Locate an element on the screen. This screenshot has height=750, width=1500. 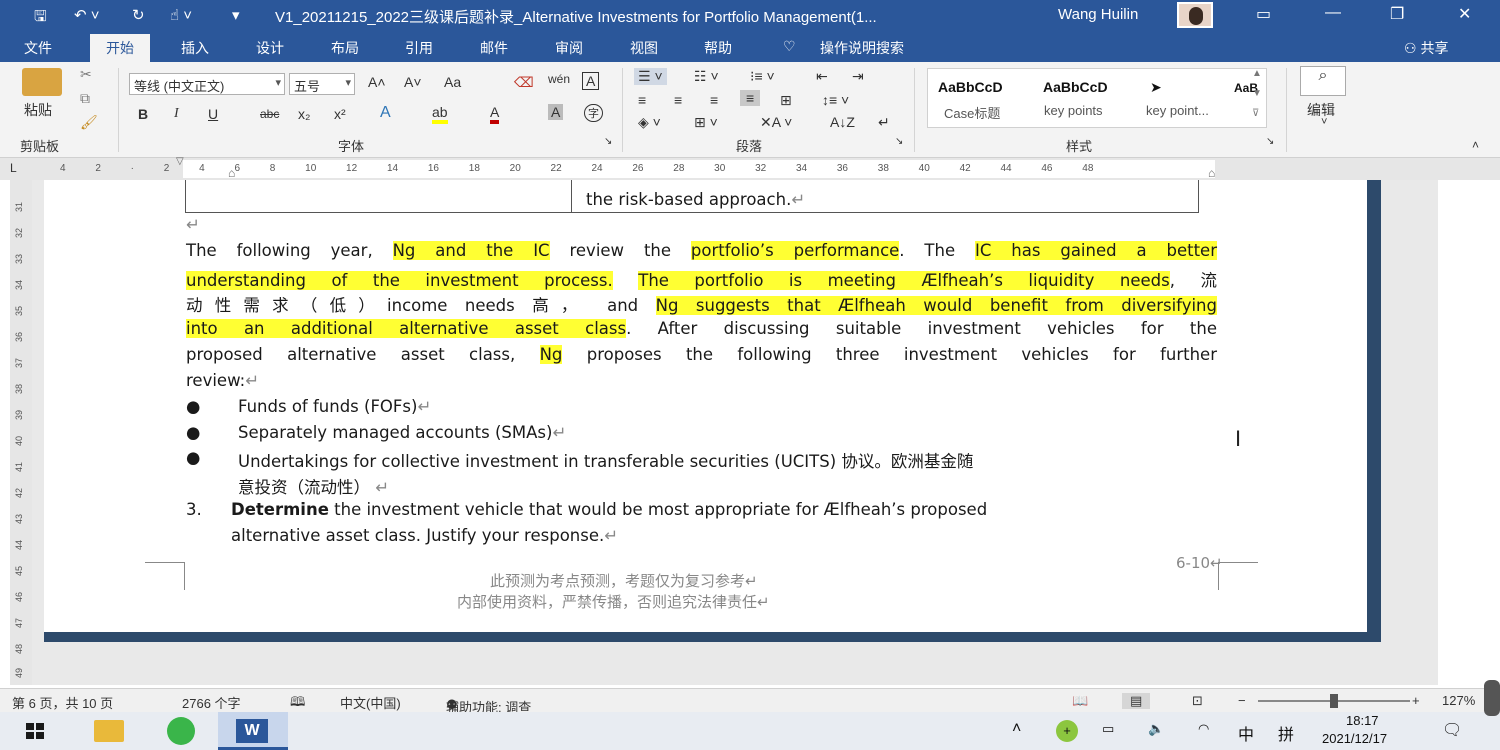
wifi-icon: ◠ is located at coordinates (1203, 729).